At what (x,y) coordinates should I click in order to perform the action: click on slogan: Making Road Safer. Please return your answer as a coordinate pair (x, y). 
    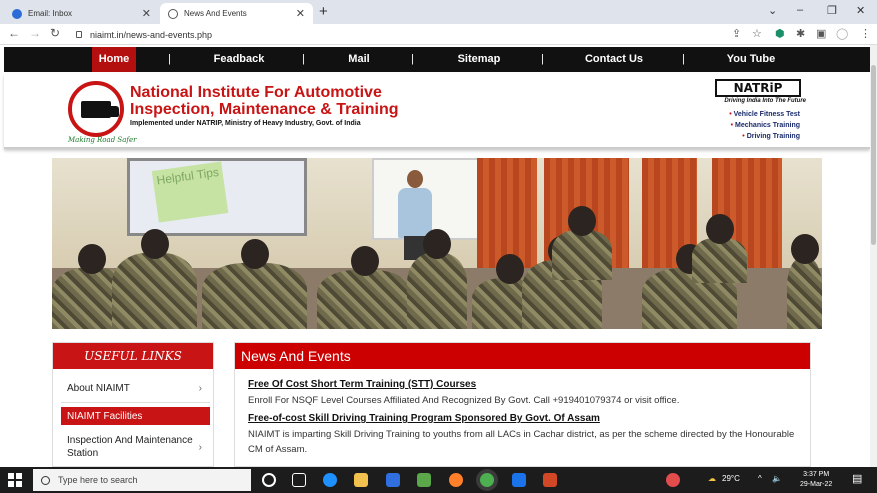
    Looking at the image, I should click on (102, 140).